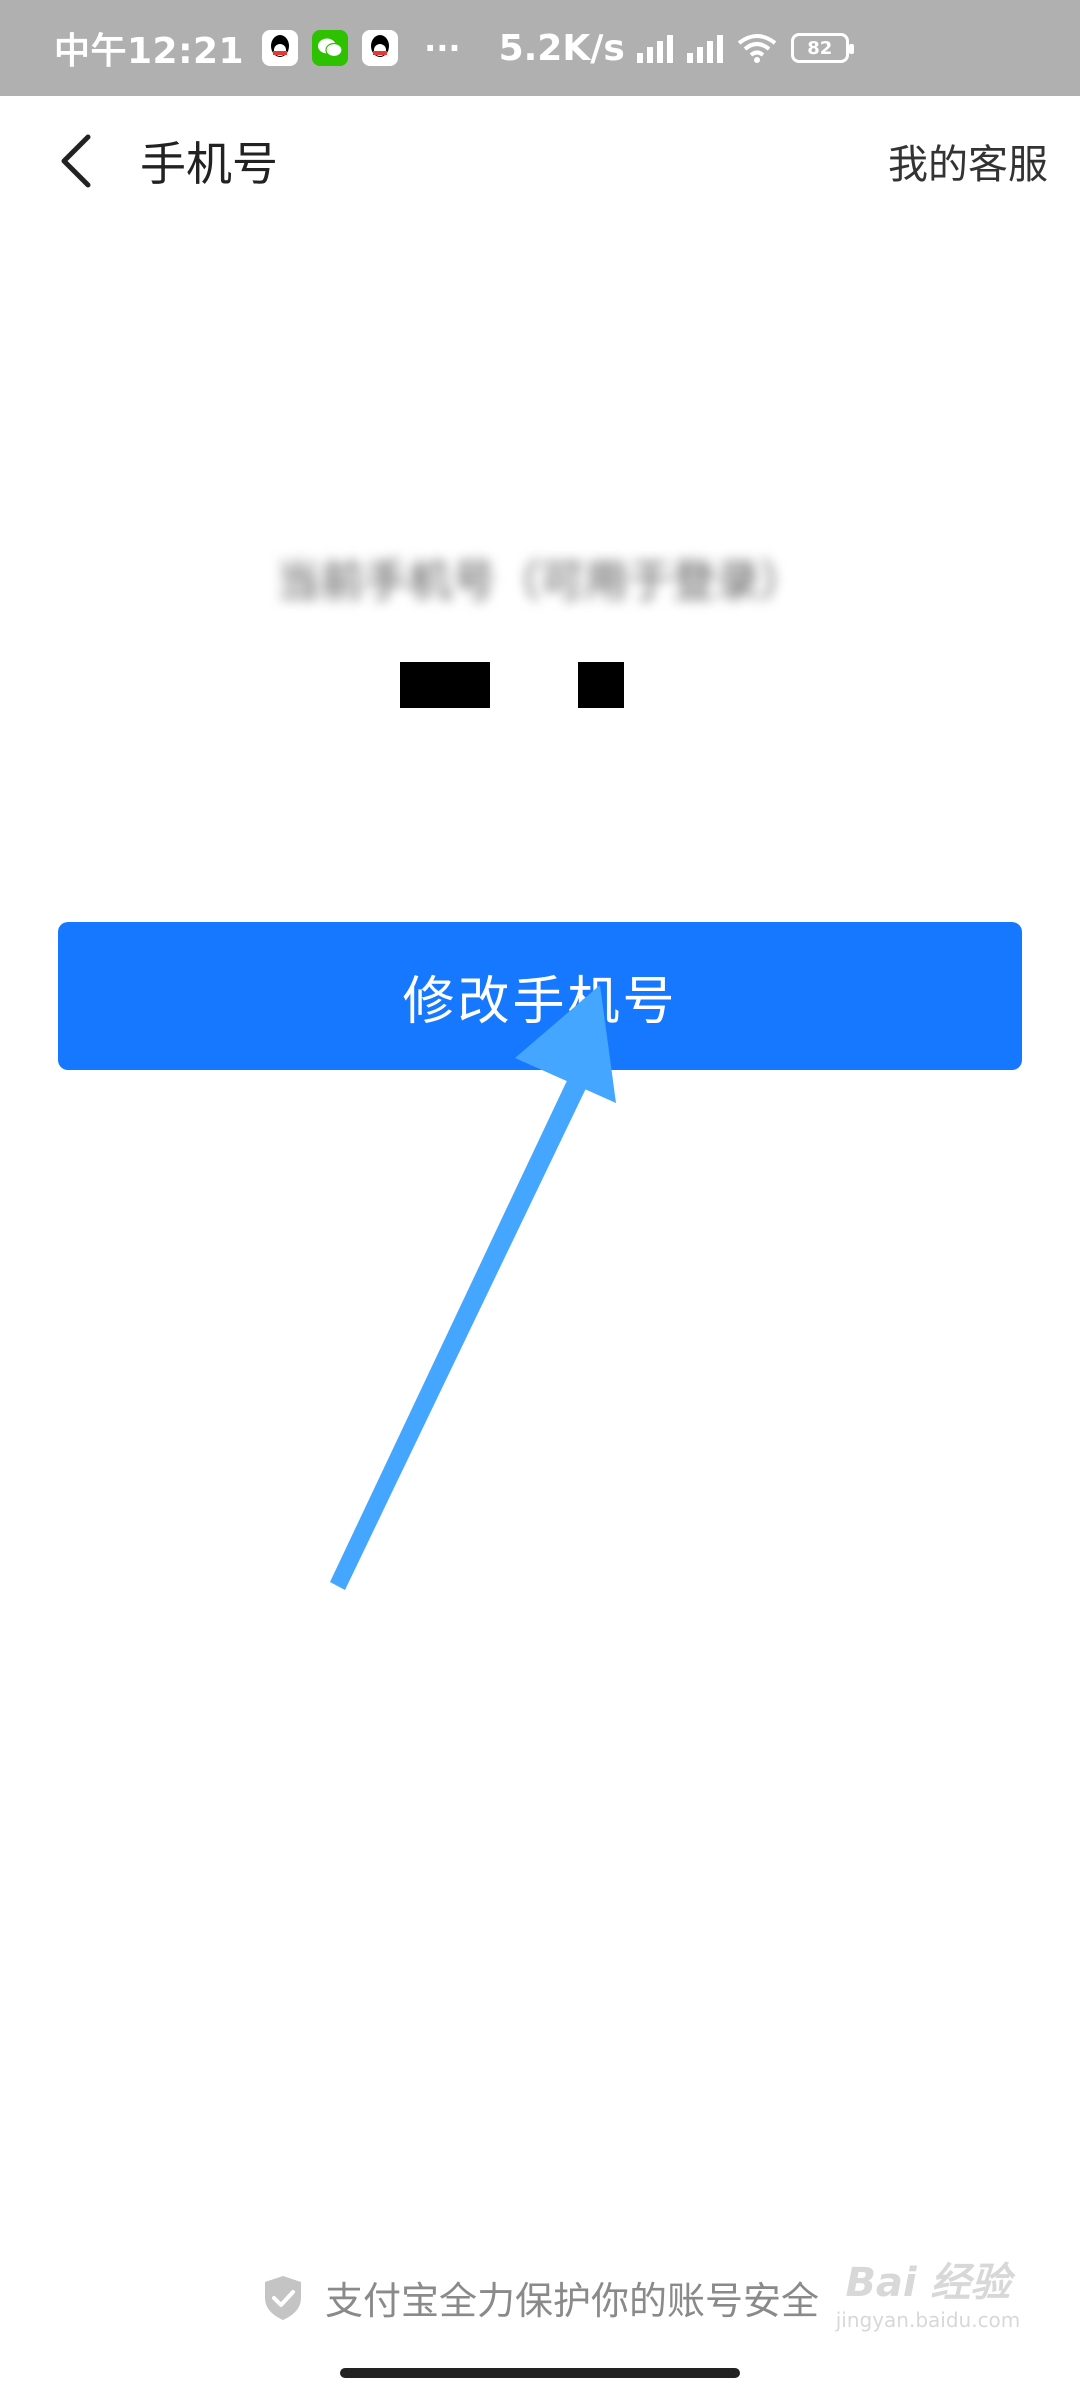  Describe the element at coordinates (540, 687) in the screenshot. I see `current-phone-number-masked` at that location.